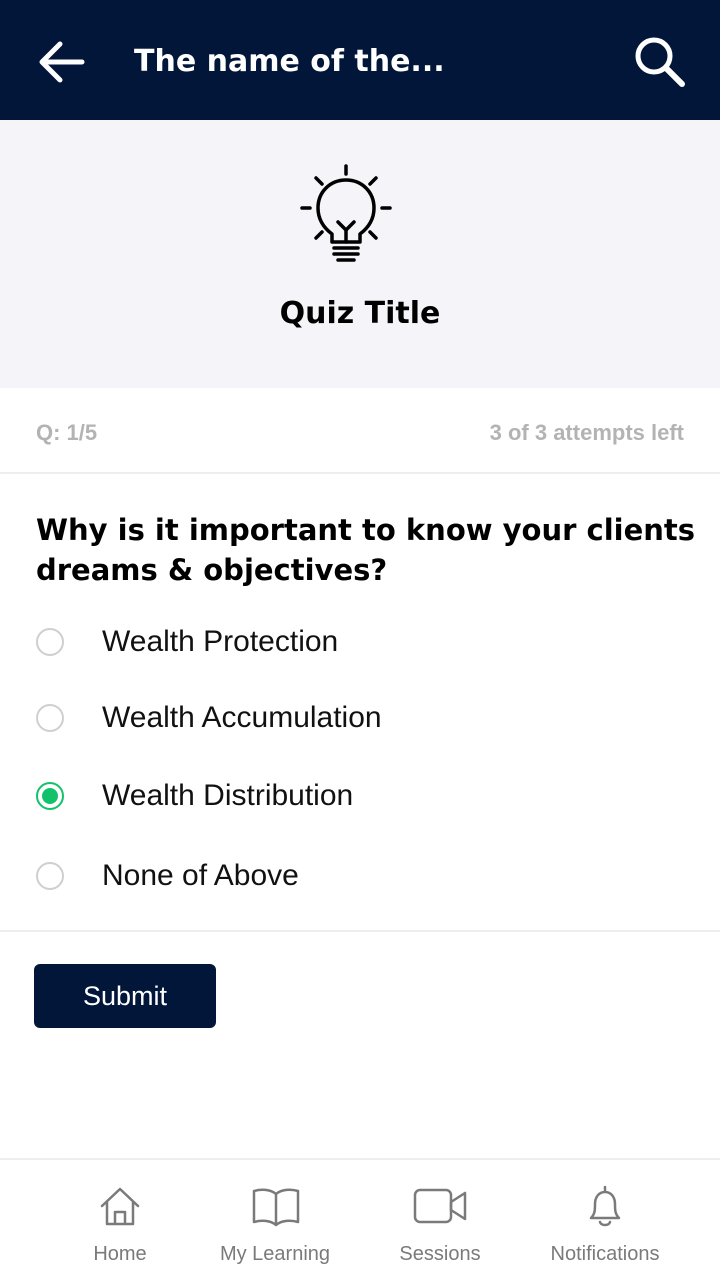  What do you see at coordinates (360, 878) in the screenshot?
I see `option-none-of-above: None of Above` at bounding box center [360, 878].